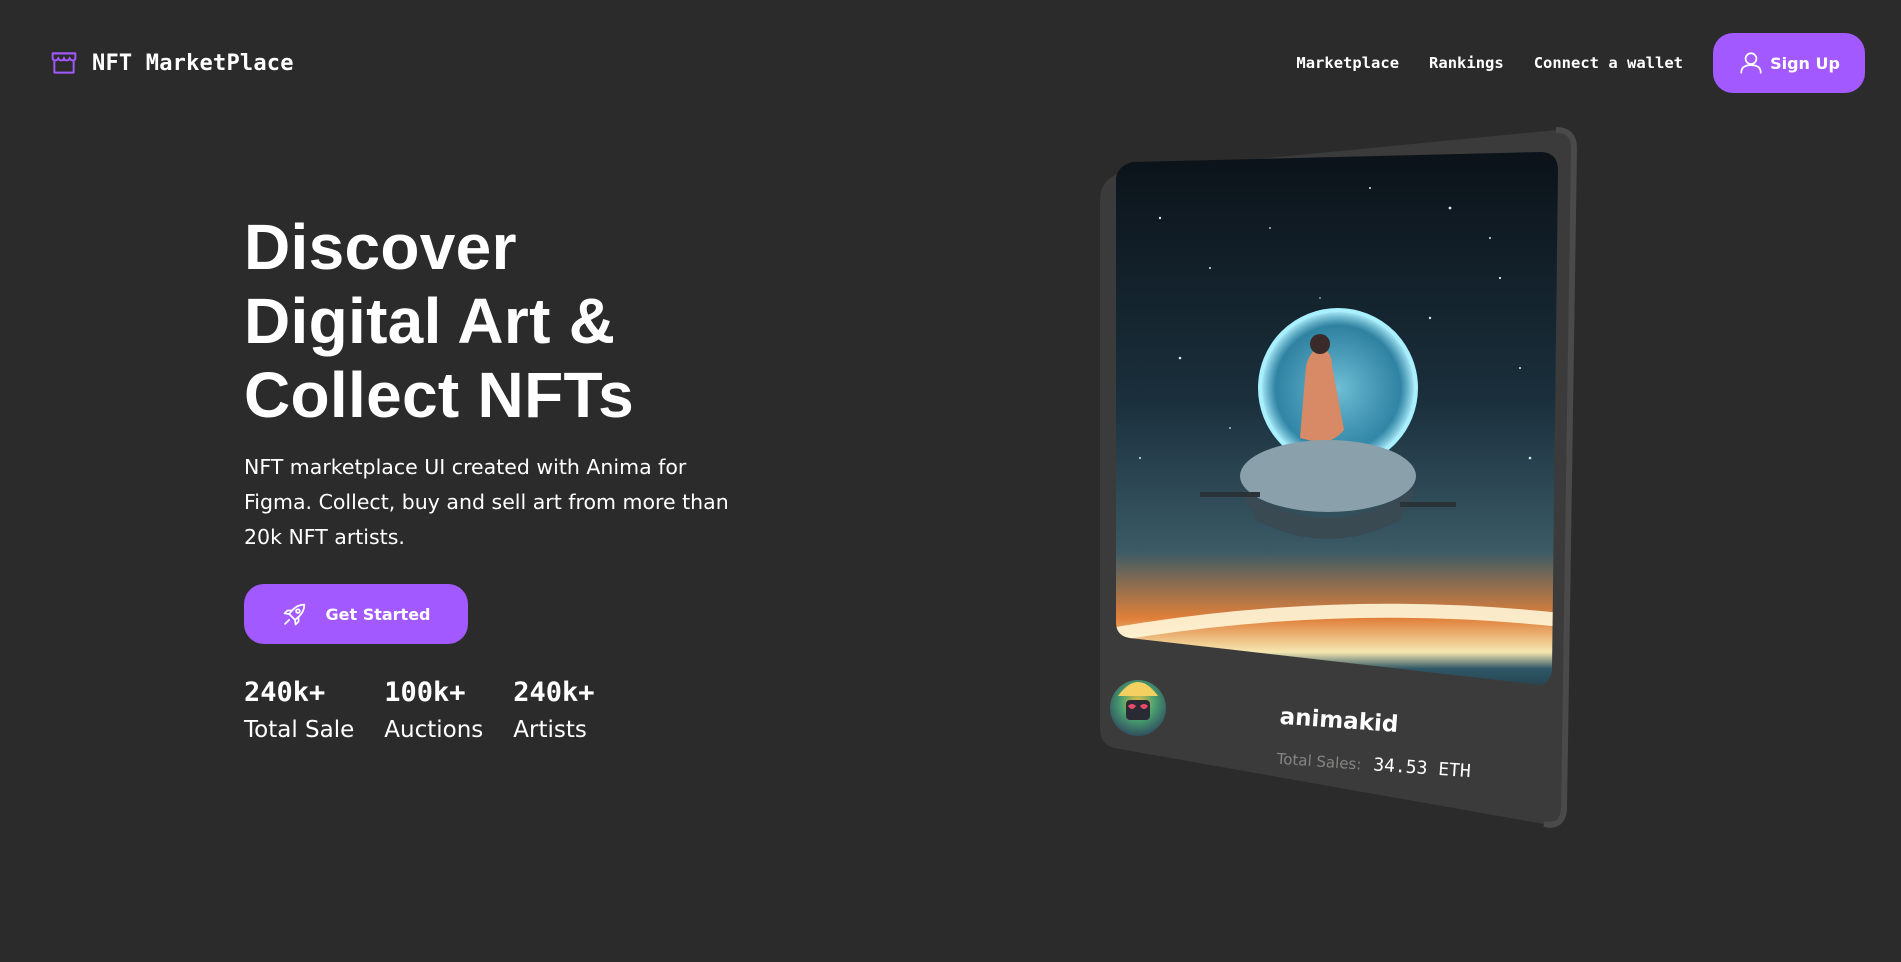  What do you see at coordinates (439, 395) in the screenshot?
I see `hero-title-line-3: Collect NFTs` at bounding box center [439, 395].